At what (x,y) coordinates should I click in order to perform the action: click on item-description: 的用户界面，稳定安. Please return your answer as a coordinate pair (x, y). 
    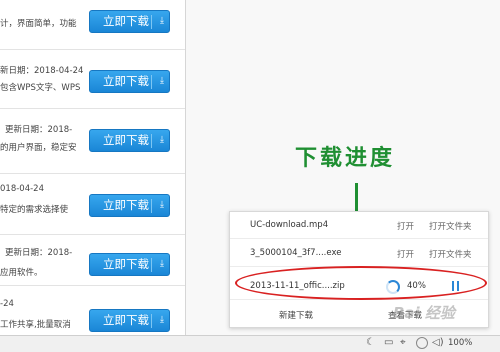
    Looking at the image, I should click on (38, 148).